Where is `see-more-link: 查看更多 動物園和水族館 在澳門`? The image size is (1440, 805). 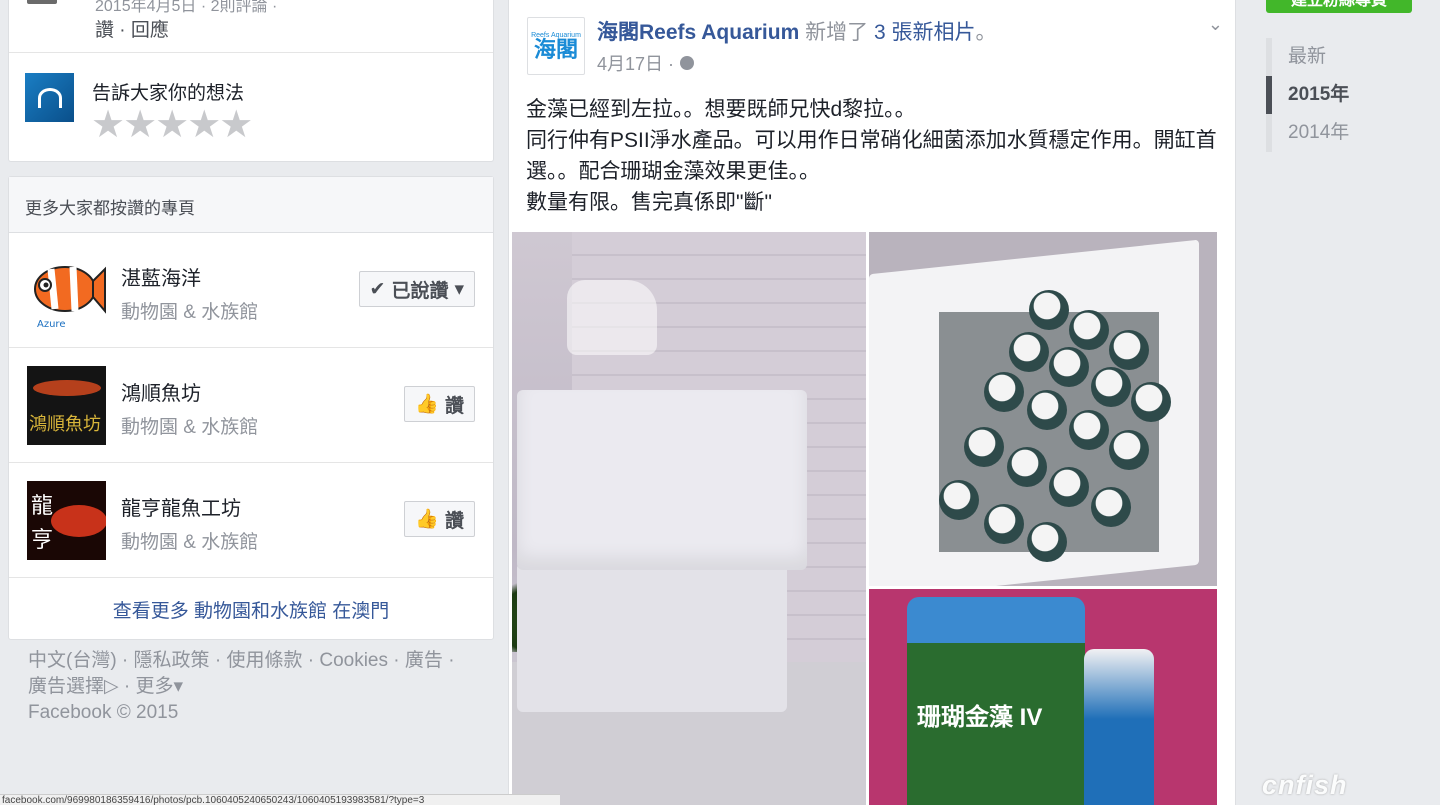
see-more-link: 查看更多 動物園和水族館 在澳門 is located at coordinates (251, 609).